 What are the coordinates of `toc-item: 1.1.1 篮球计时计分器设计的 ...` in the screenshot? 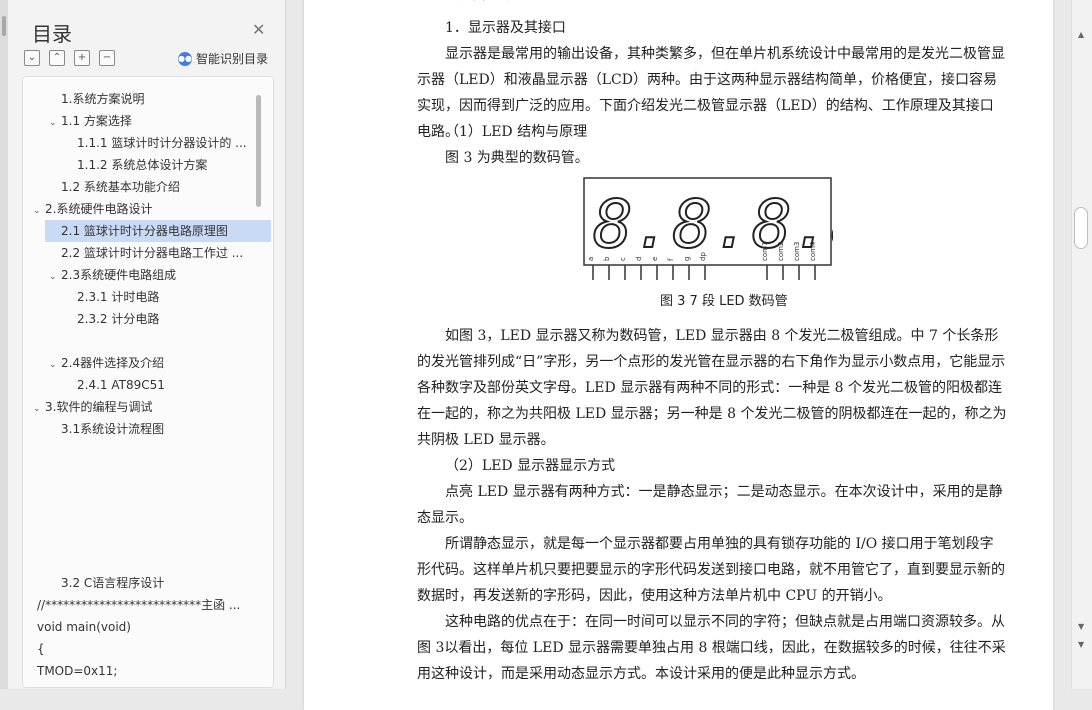 It's located at (148, 143).